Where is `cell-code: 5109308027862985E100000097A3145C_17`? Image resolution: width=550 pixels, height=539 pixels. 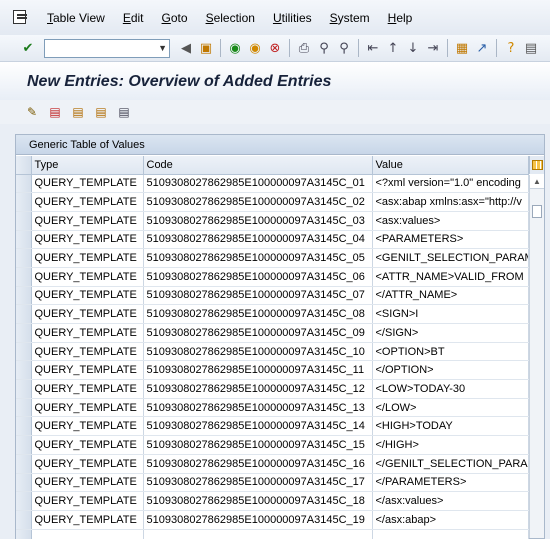 cell-code: 5109308027862985E100000097A3145C_17 is located at coordinates (258, 483).